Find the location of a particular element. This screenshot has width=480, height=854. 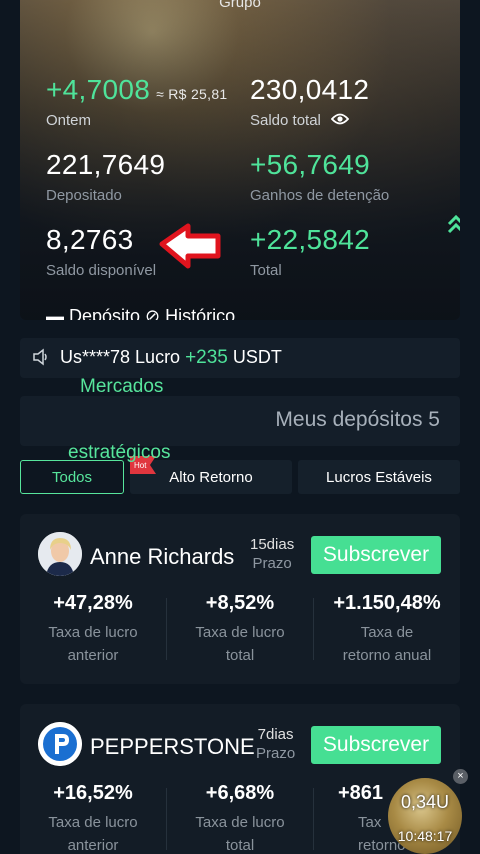

stat-total: +22,5842 Total is located at coordinates (310, 251).